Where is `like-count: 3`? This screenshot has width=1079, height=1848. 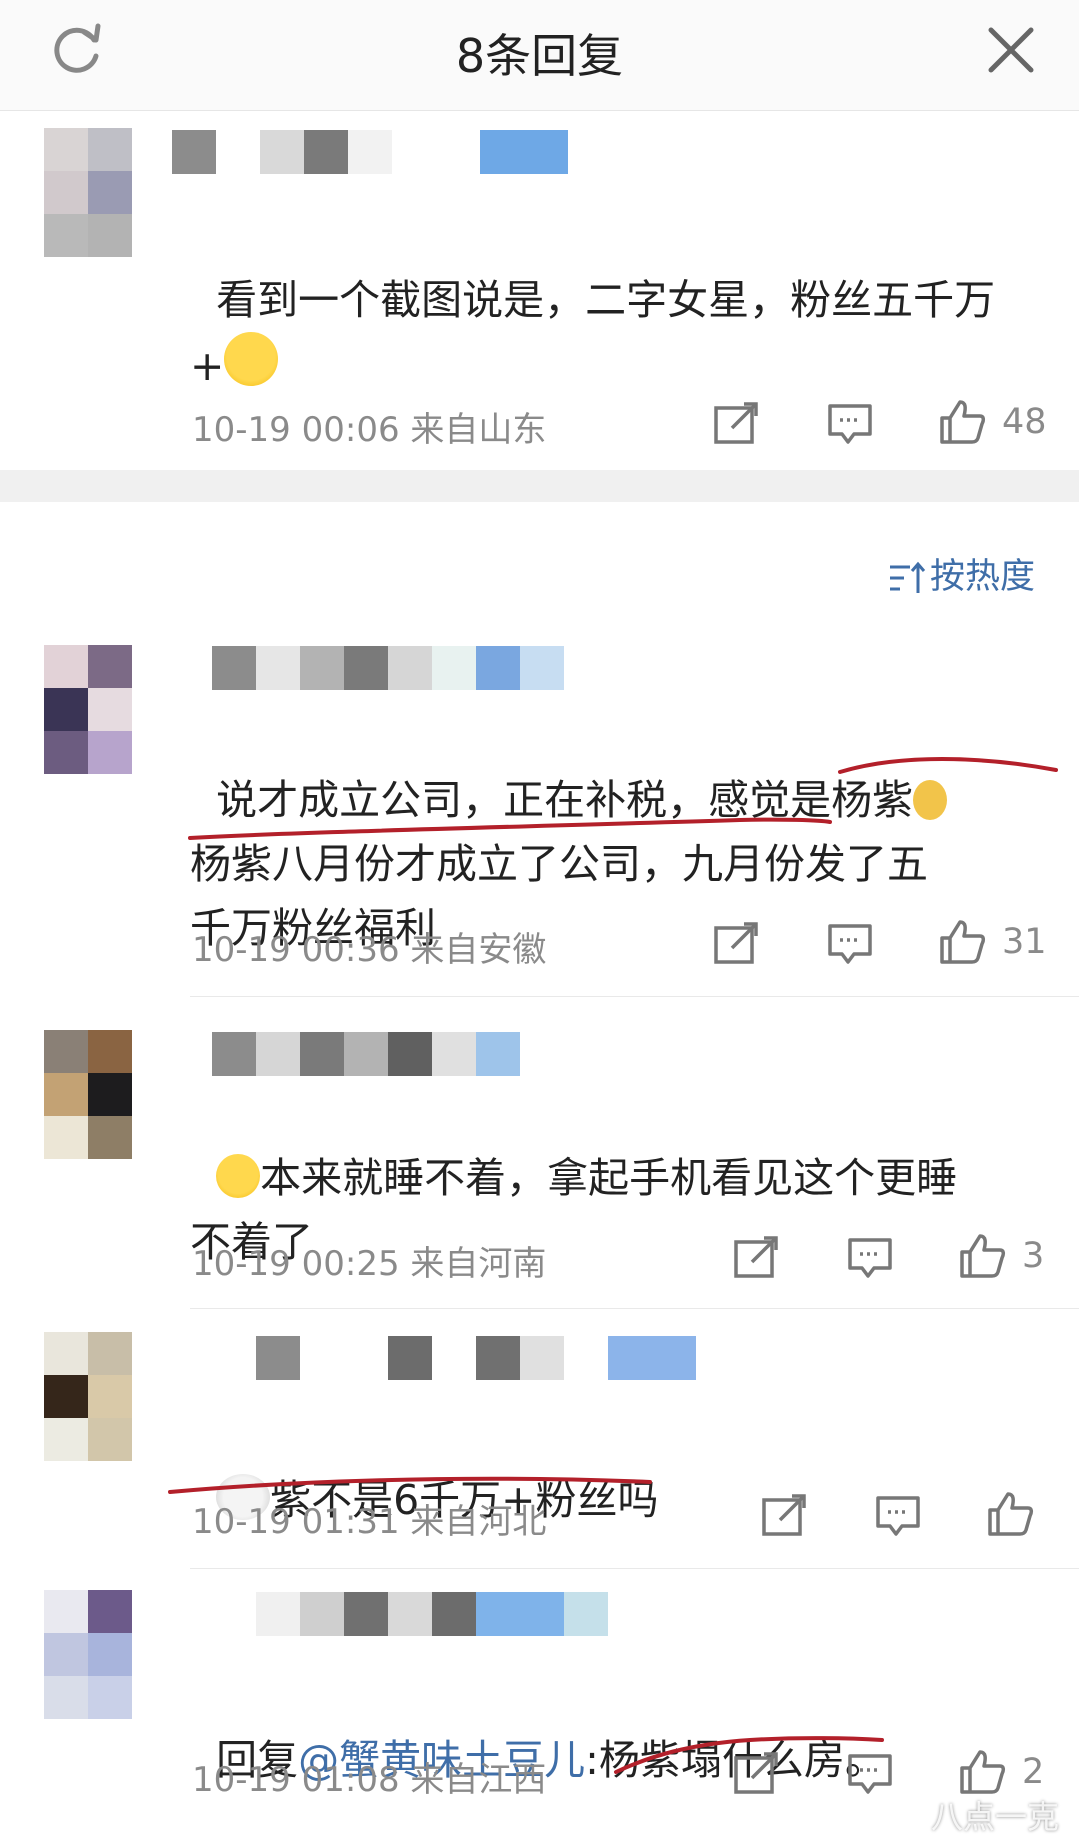 like-count: 3 is located at coordinates (1033, 1256).